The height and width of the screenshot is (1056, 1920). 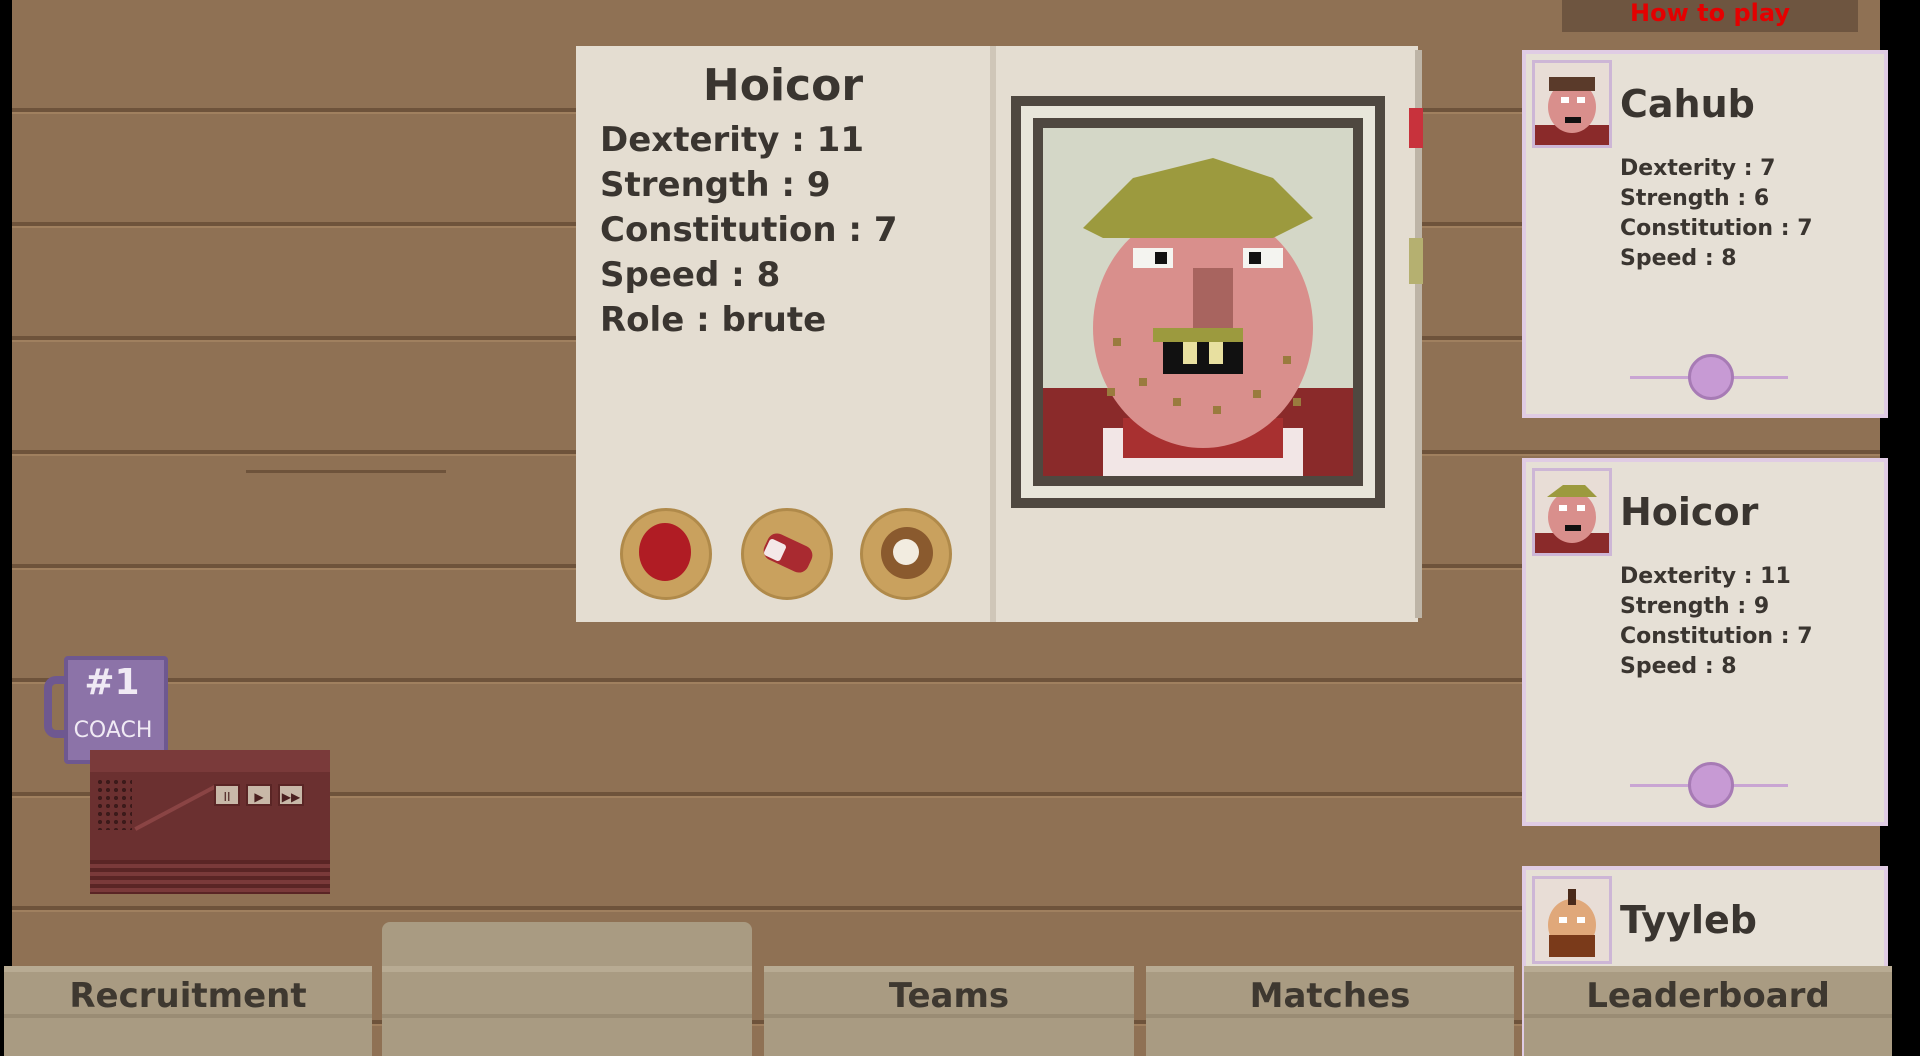 I want to click on mug-number: #1, so click(x=112, y=682).